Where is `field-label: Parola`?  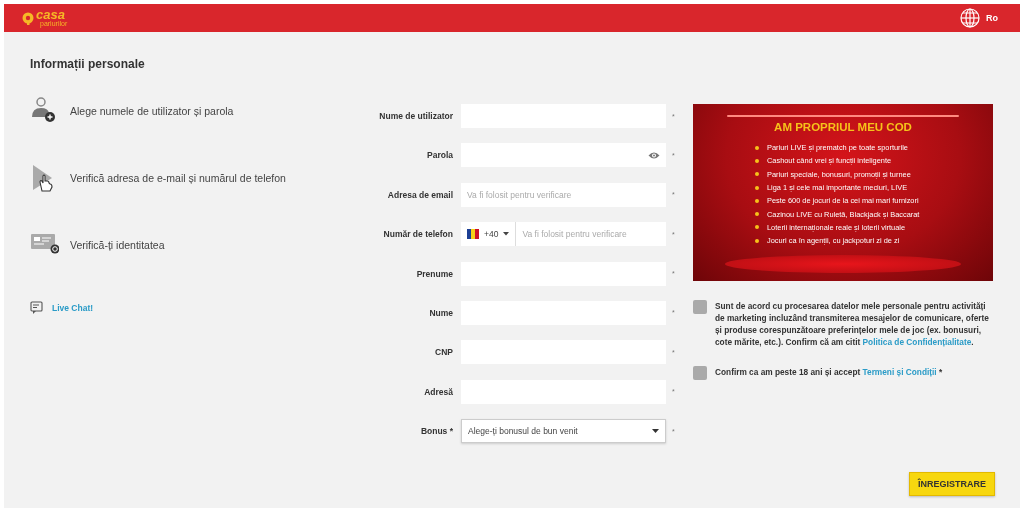
field-label: Parola is located at coordinates (439, 155).